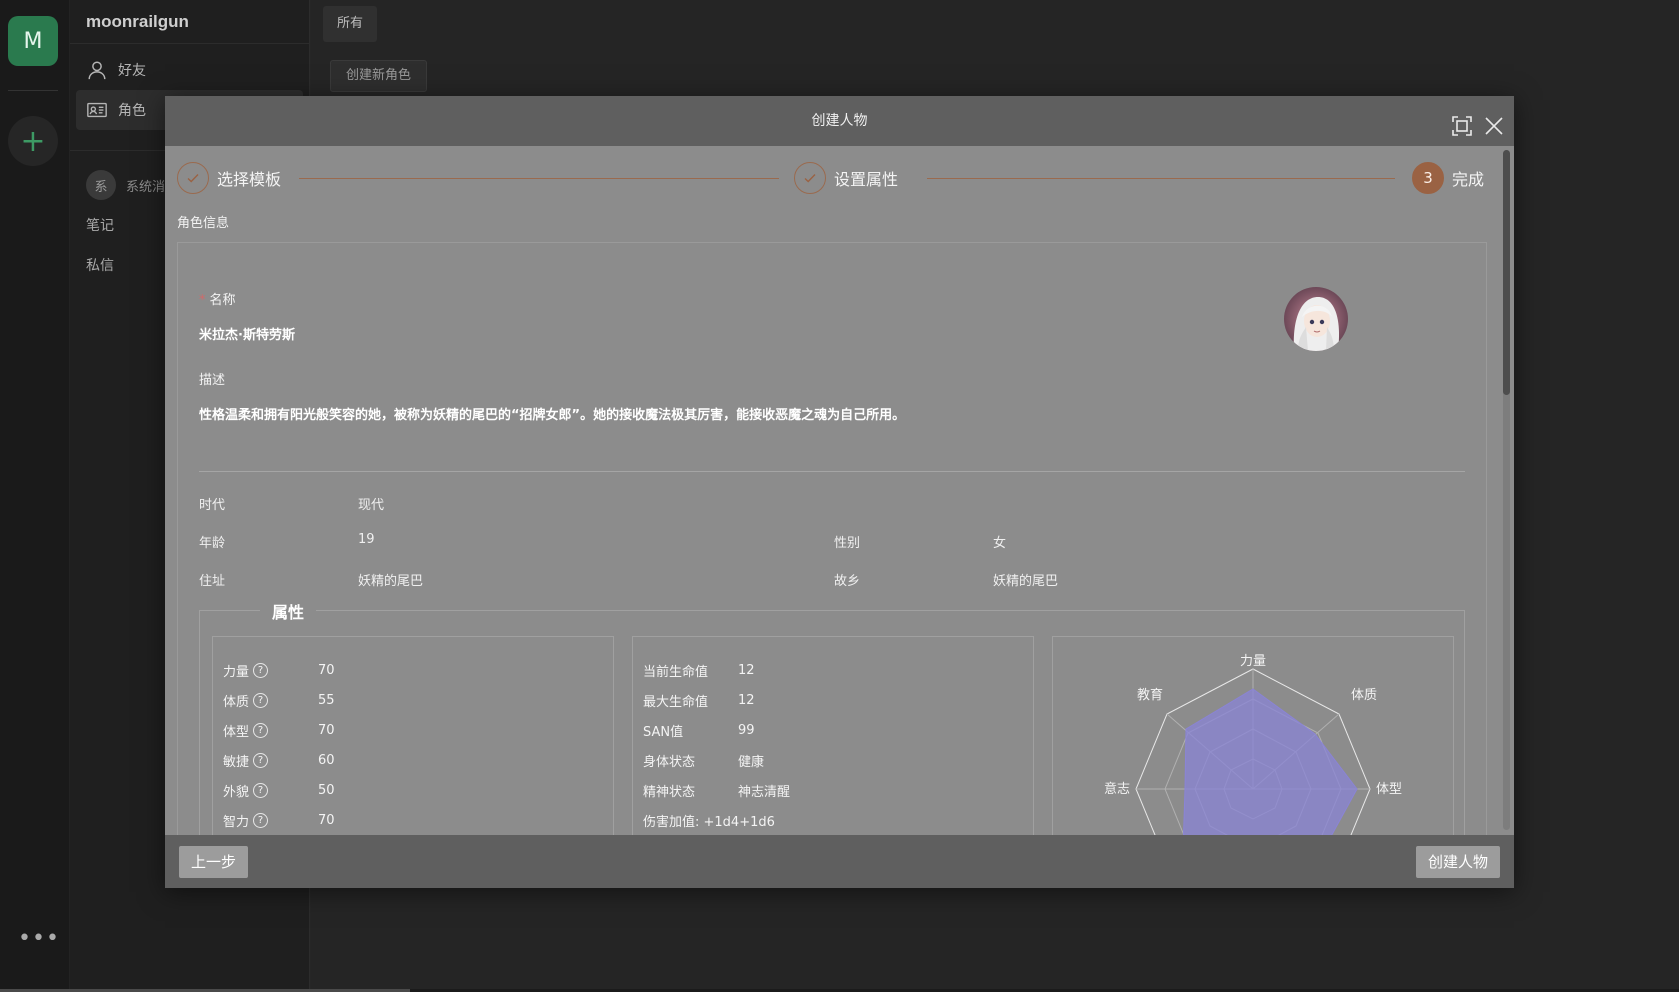  Describe the element at coordinates (1270, 761) in the screenshot. I see `radar-series` at that location.